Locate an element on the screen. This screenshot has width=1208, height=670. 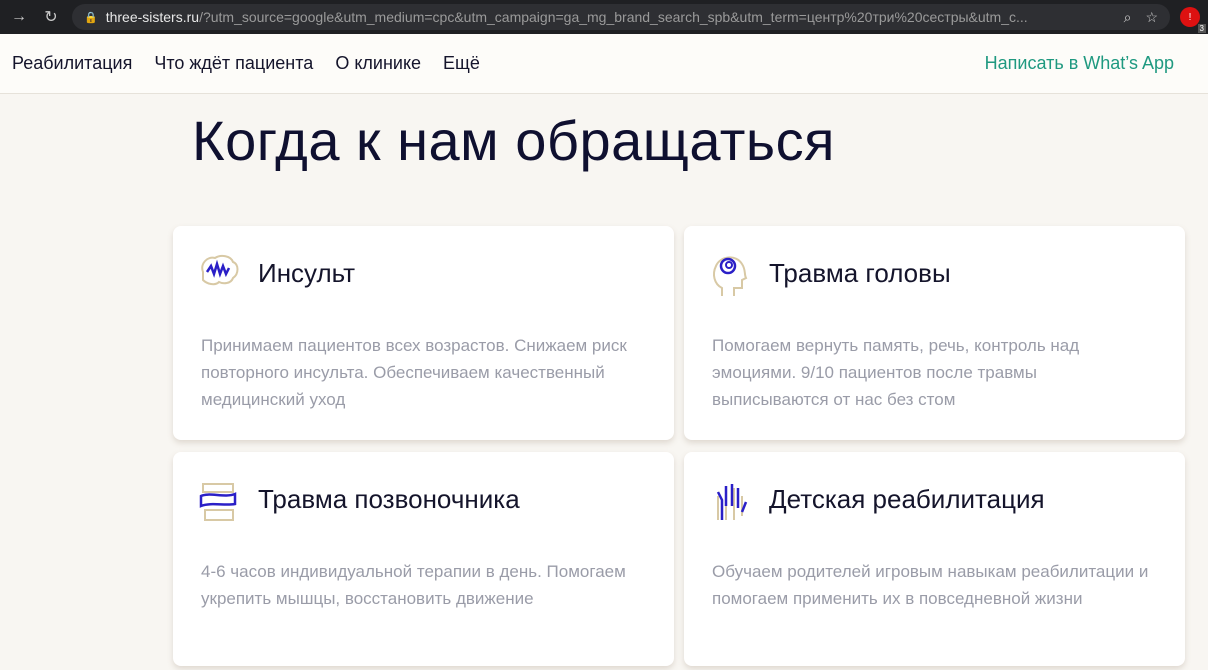
page-title: Когда к нам обращаться is located at coordinates (513, 140).